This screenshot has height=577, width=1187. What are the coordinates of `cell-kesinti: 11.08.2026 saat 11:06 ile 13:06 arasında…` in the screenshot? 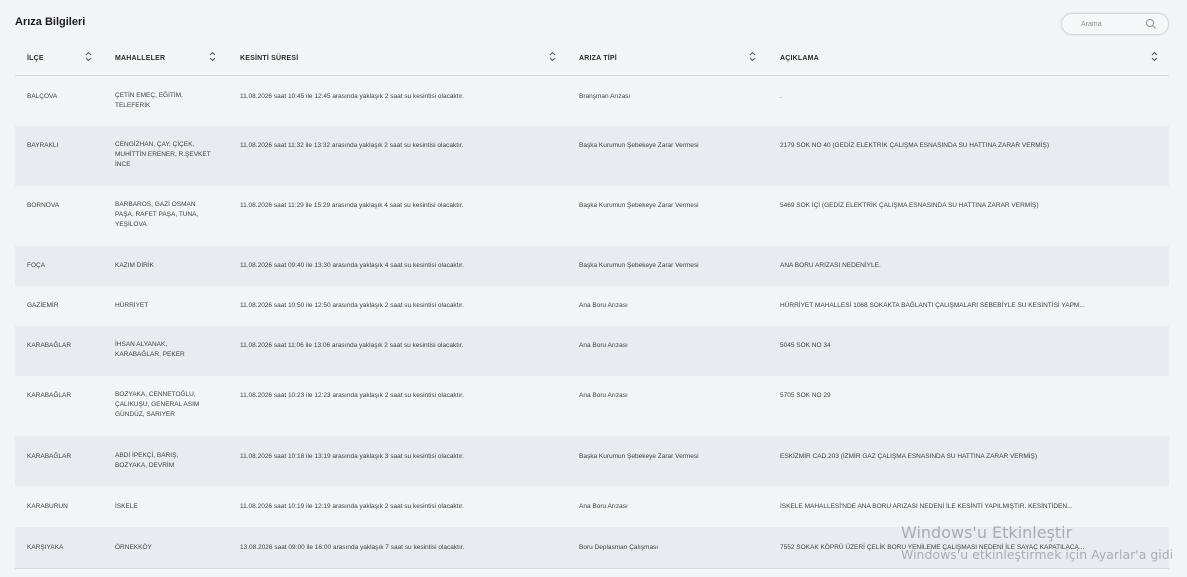 It's located at (352, 345).